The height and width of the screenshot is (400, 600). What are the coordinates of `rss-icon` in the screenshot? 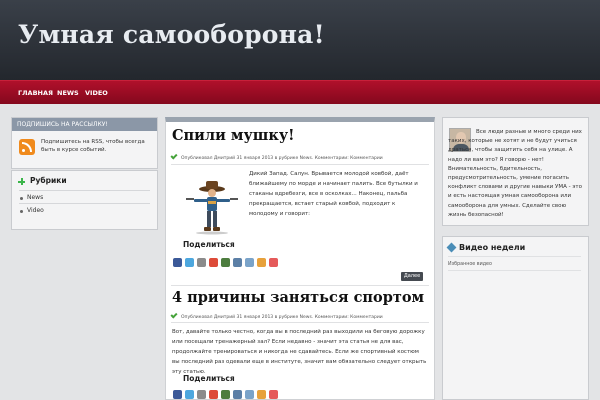 It's located at (27, 147).